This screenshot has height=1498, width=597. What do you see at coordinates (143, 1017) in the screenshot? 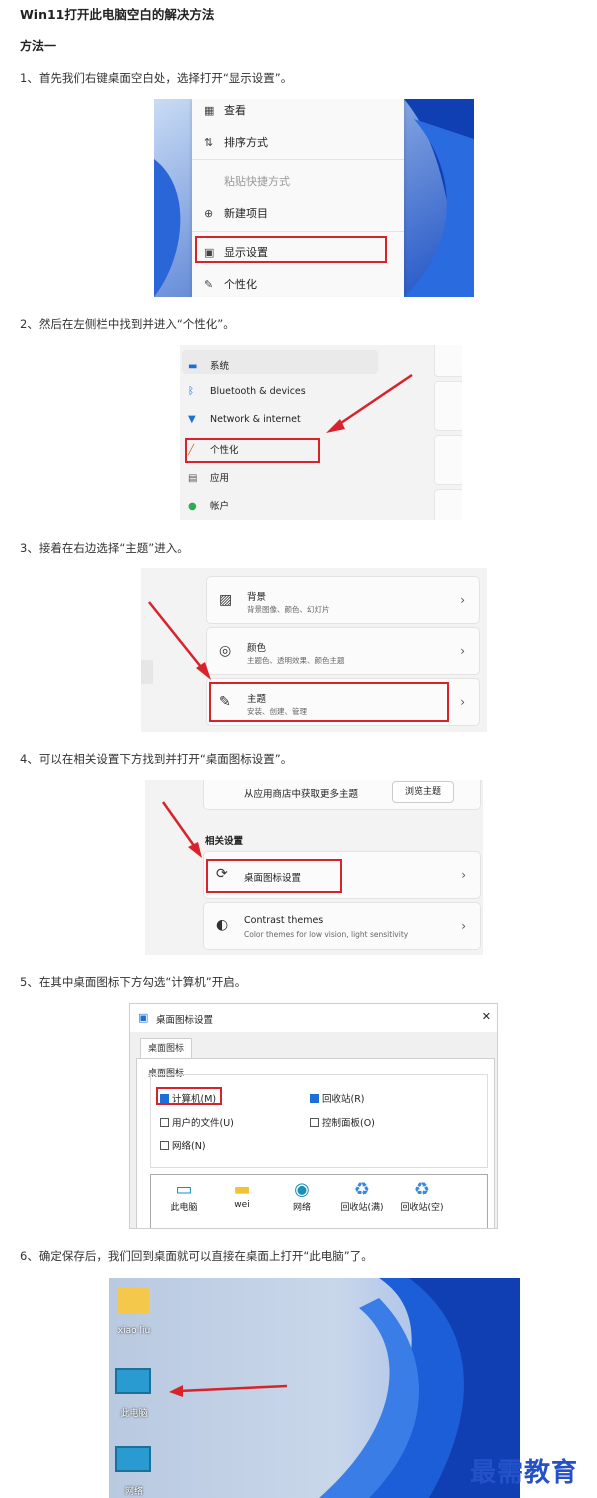
I see `dialog-app-icon: ▣` at bounding box center [143, 1017].